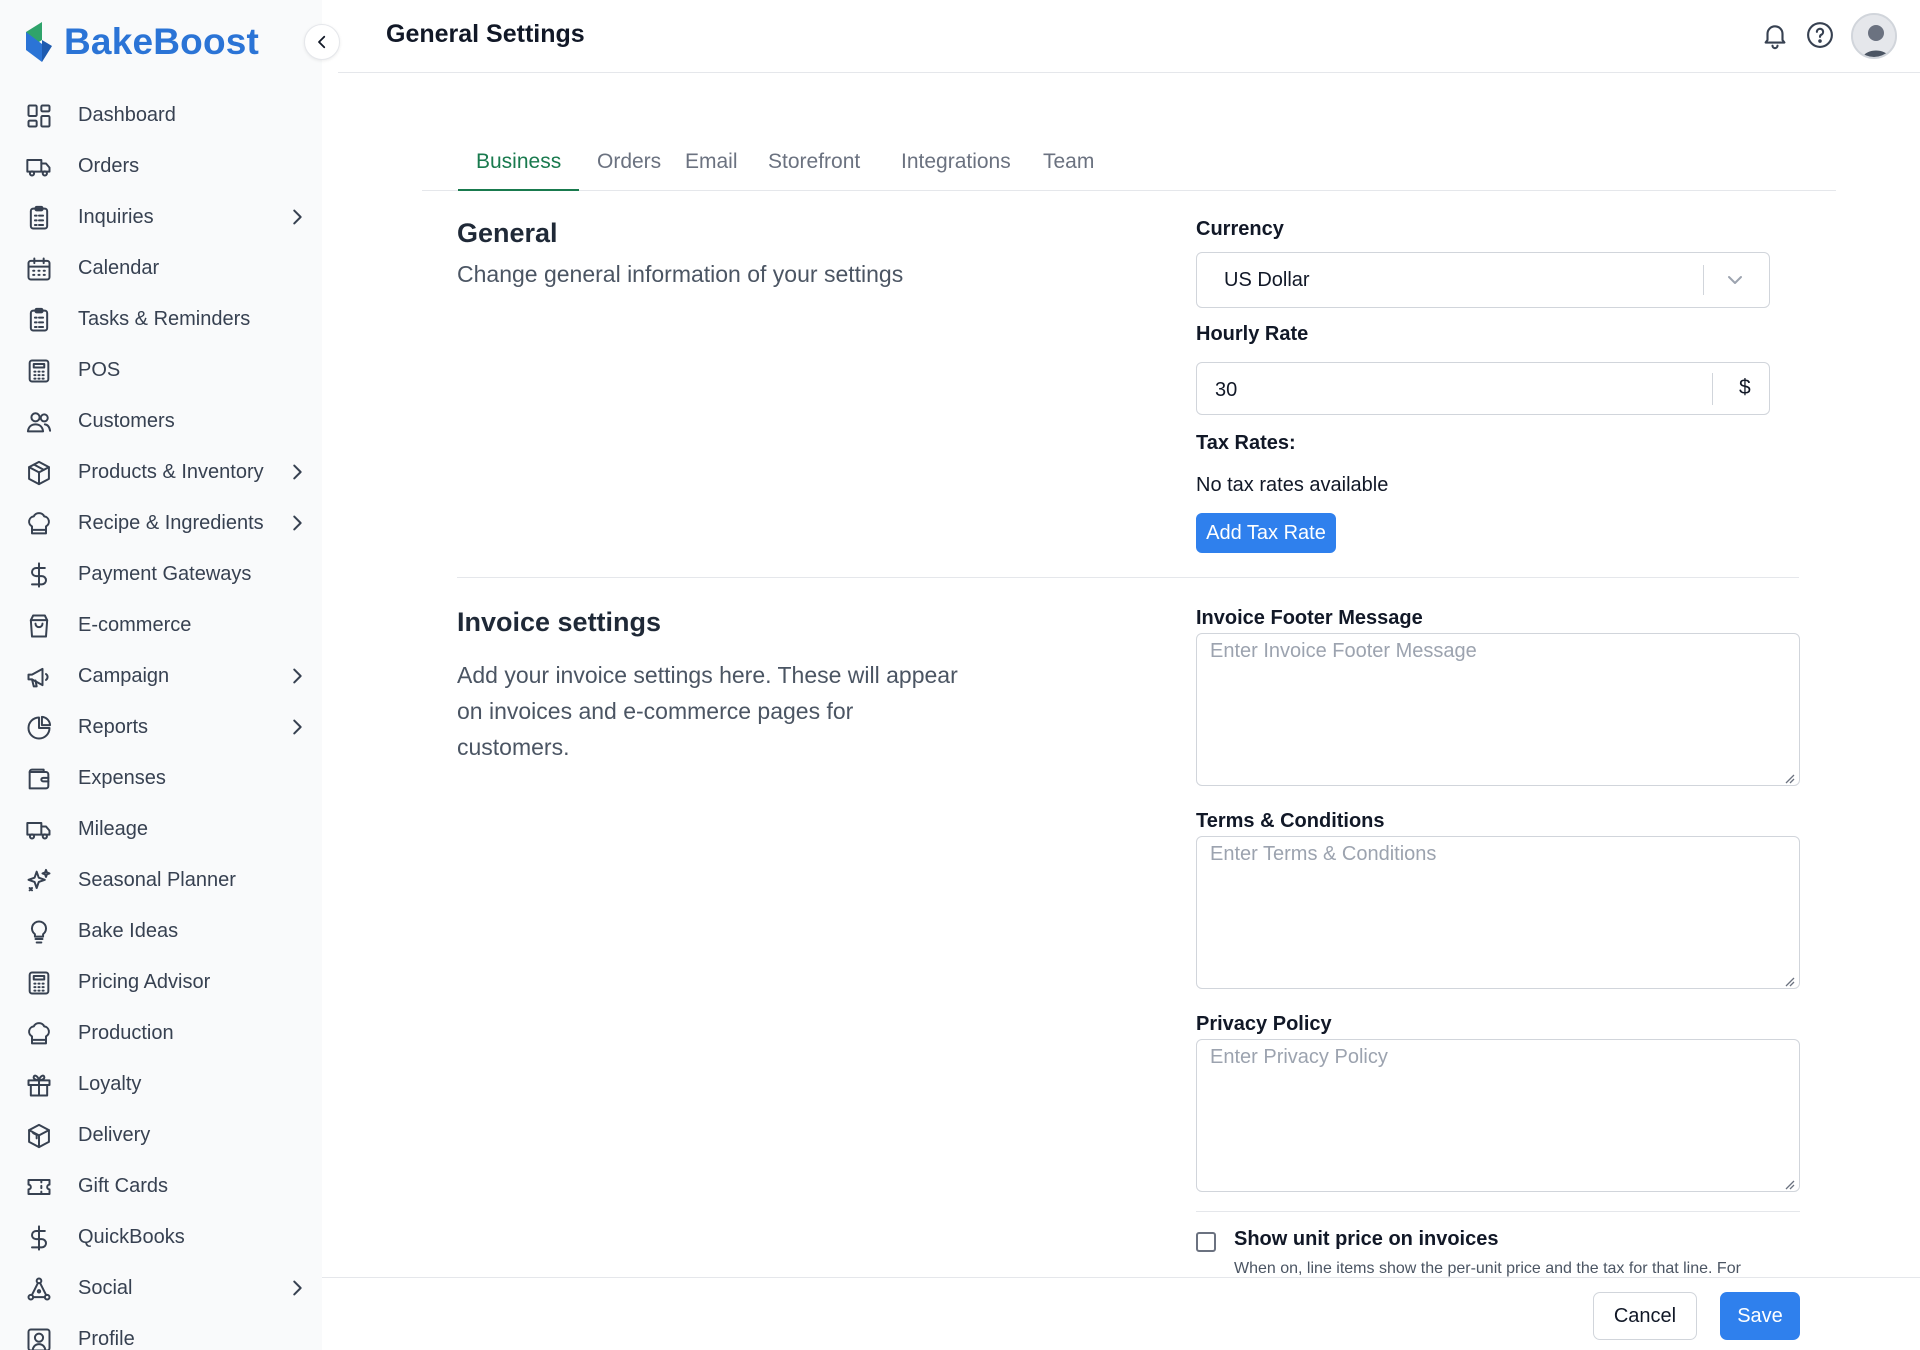 The image size is (1920, 1350). I want to click on sidebar-item-delivery: Delivery, so click(161, 1135).